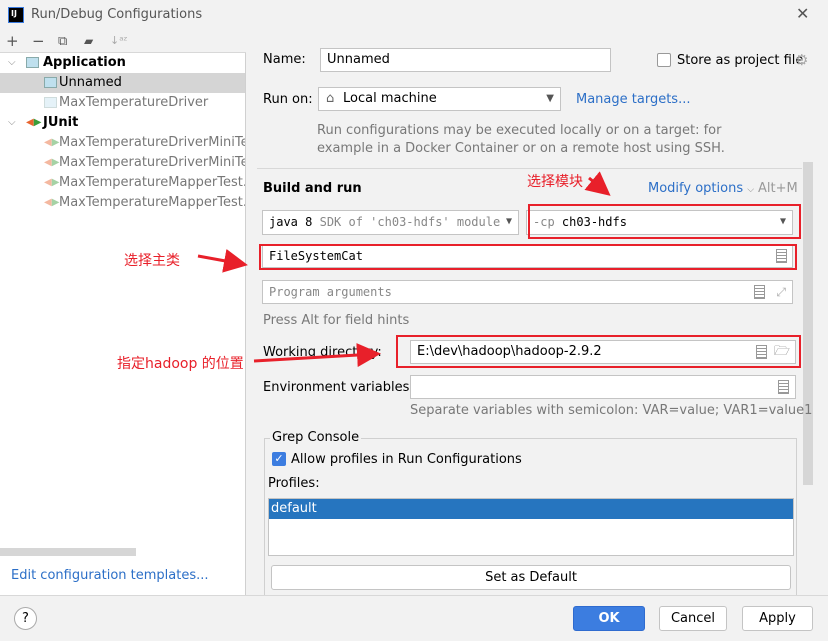 The height and width of the screenshot is (641, 828). What do you see at coordinates (597, 183) in the screenshot?
I see `arrow-module` at bounding box center [597, 183].